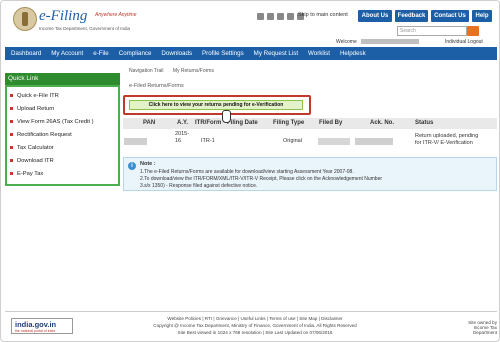 This screenshot has width=500, height=342. What do you see at coordinates (32, 161) in the screenshot?
I see `sidebar-item-download-itr: Download ITR` at bounding box center [32, 161].